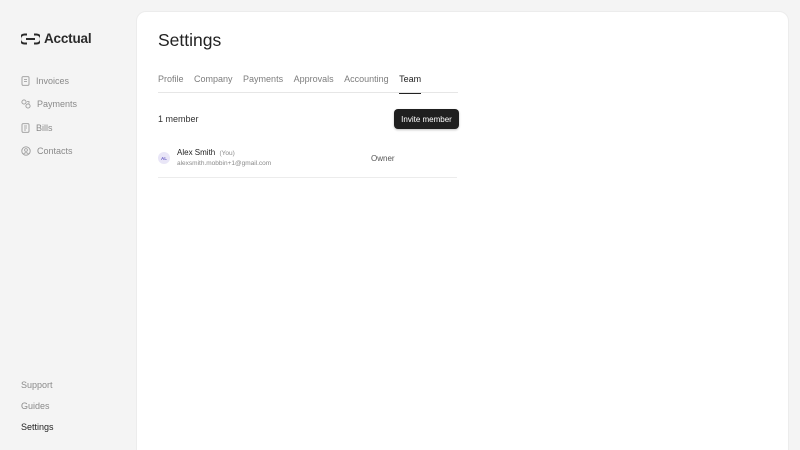 The width and height of the screenshot is (800, 450). What do you see at coordinates (263, 83) in the screenshot?
I see `tab-payments: Payments` at bounding box center [263, 83].